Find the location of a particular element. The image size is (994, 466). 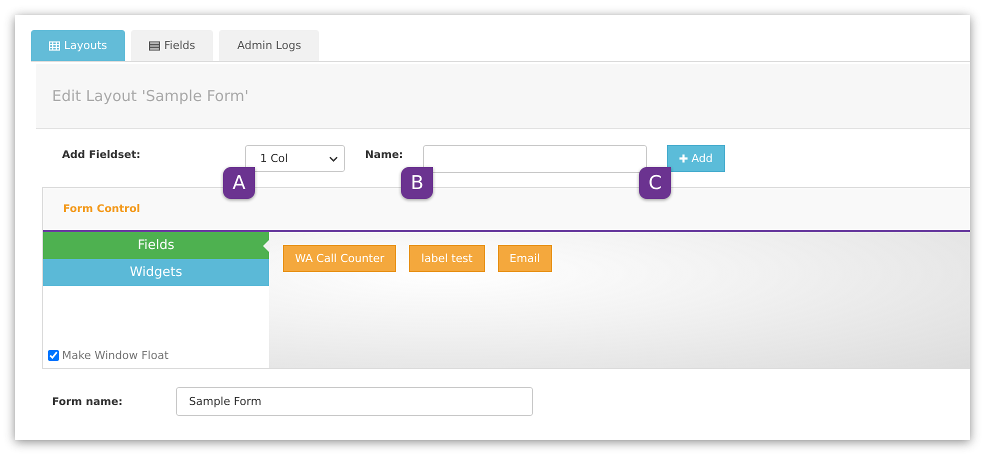

checkbox-label: Make Window Float is located at coordinates (115, 355).